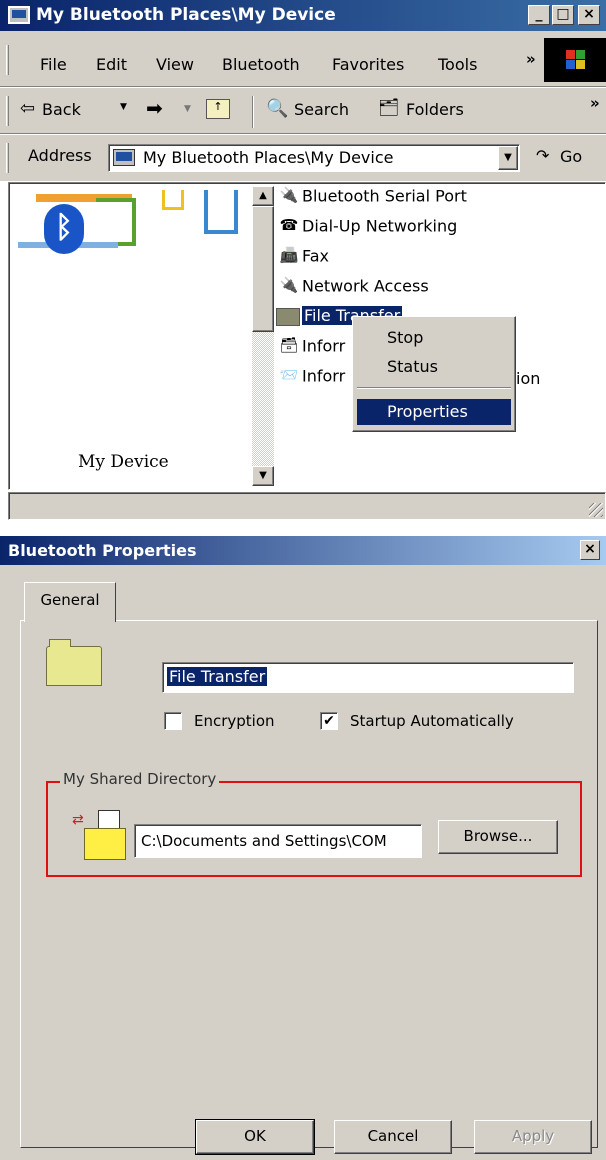 The image size is (606, 1160). What do you see at coordinates (154, 108) in the screenshot?
I see `forward-arrow-icon: ➡` at bounding box center [154, 108].